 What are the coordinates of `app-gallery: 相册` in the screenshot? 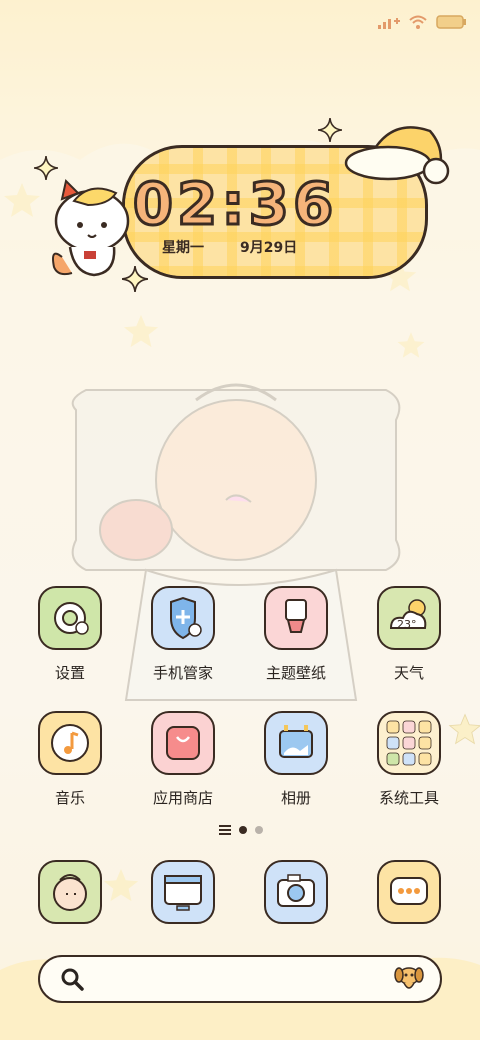 It's located at (296, 759).